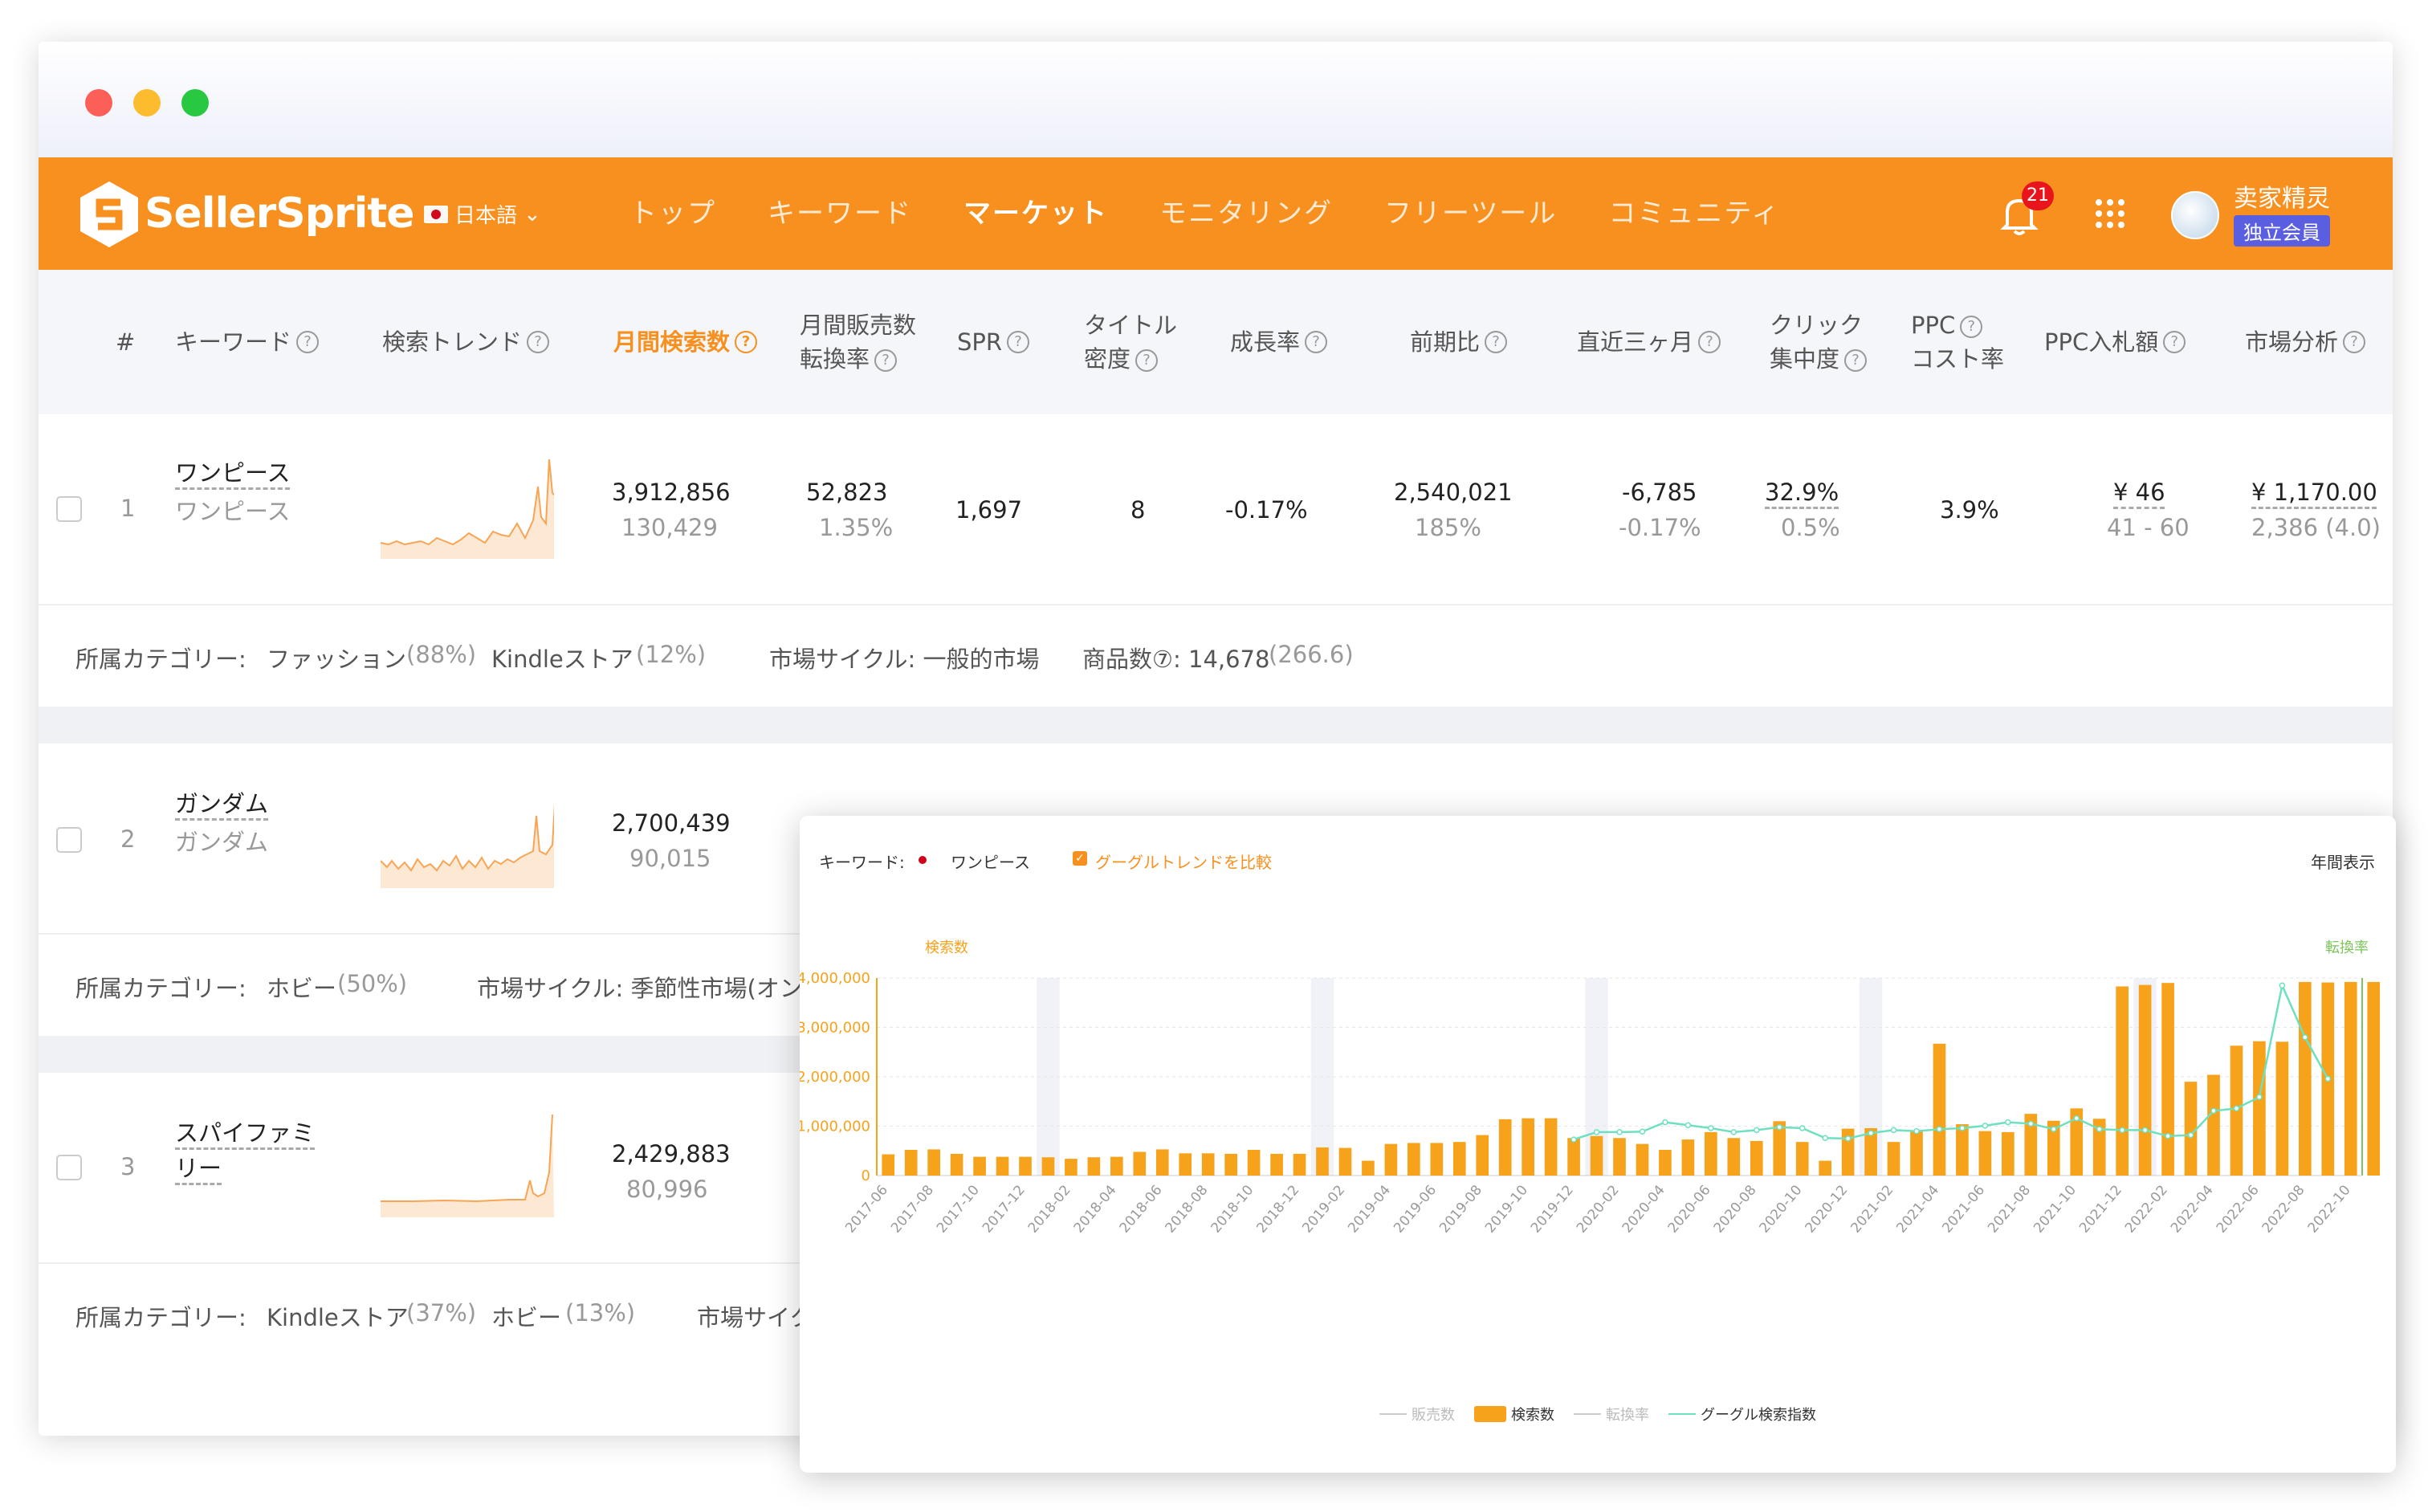 This screenshot has height=1512, width=2428. I want to click on keyword-link: ガンダム, so click(221, 802).